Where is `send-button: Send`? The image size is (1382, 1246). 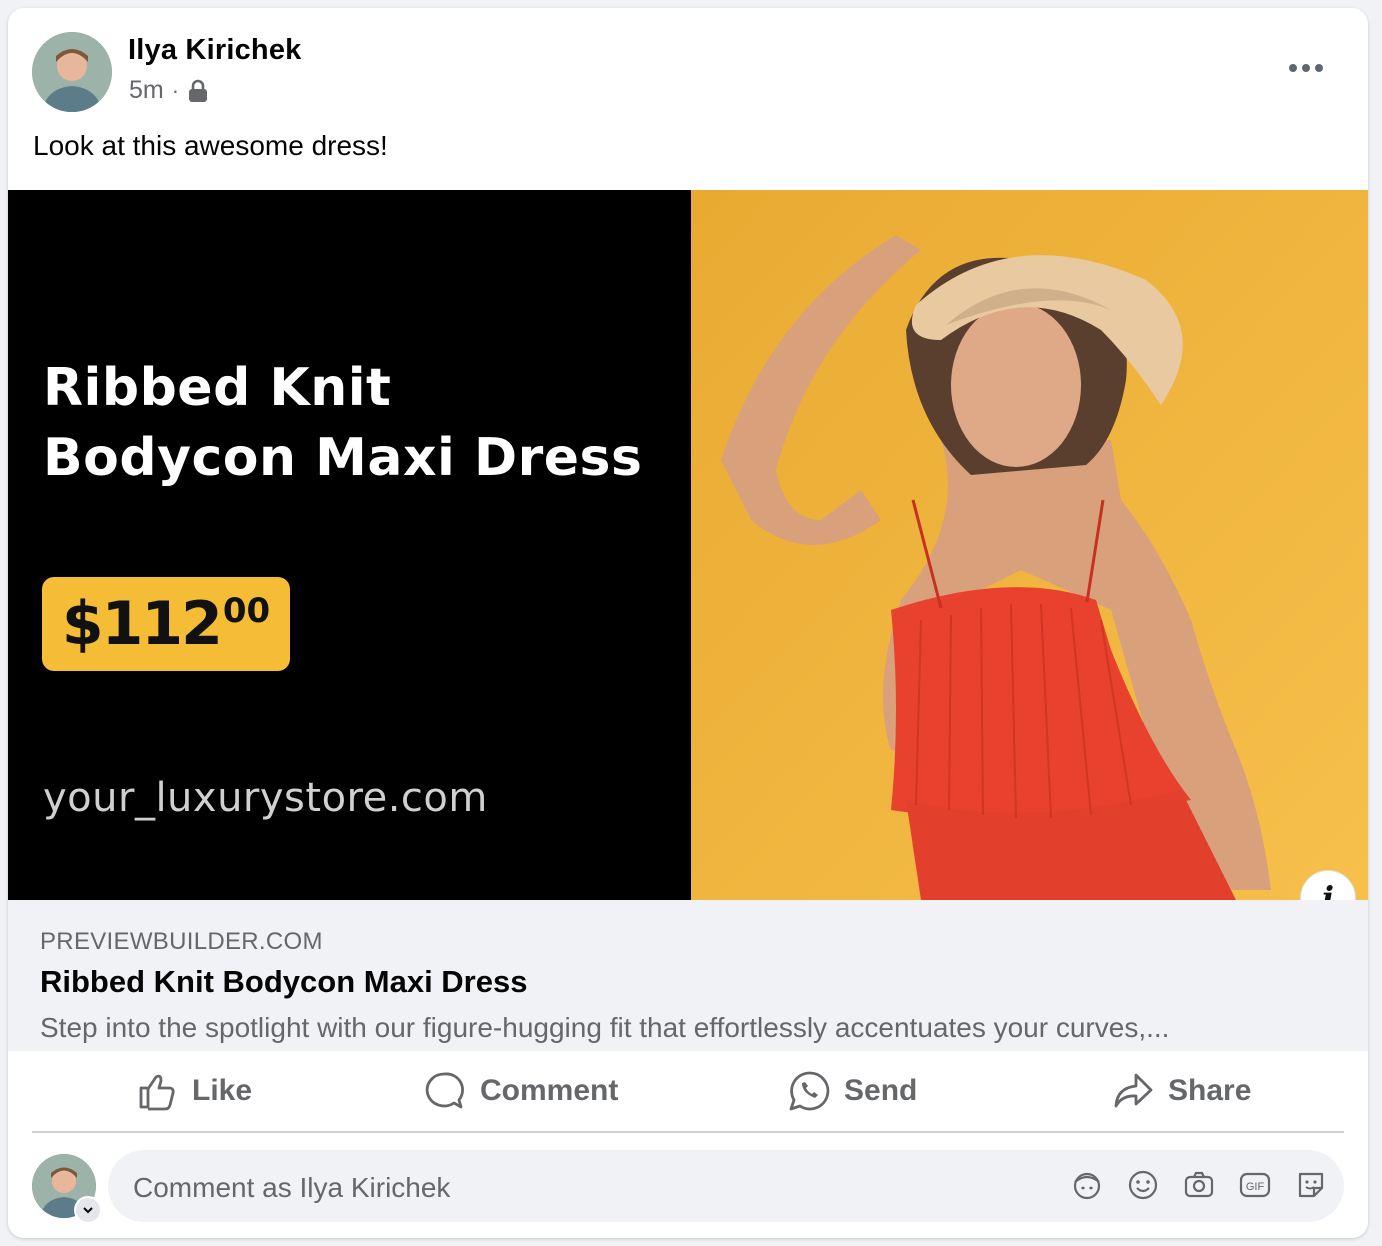 send-button: Send is located at coordinates (852, 1091).